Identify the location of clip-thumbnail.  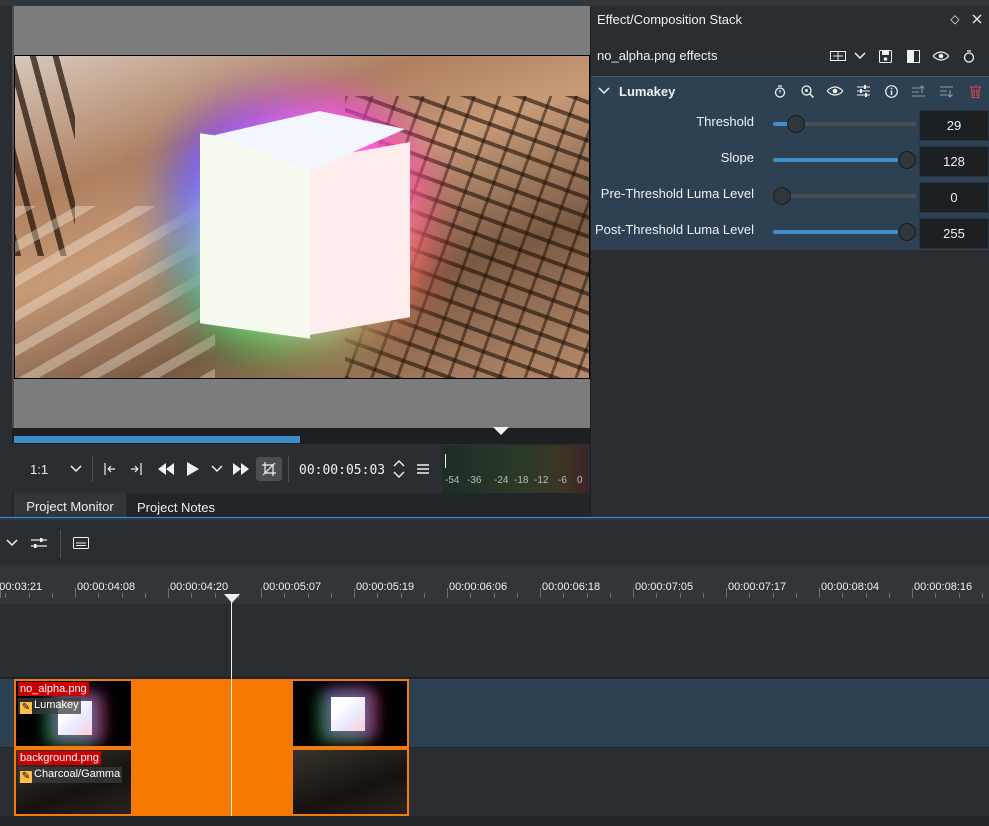
(350, 782).